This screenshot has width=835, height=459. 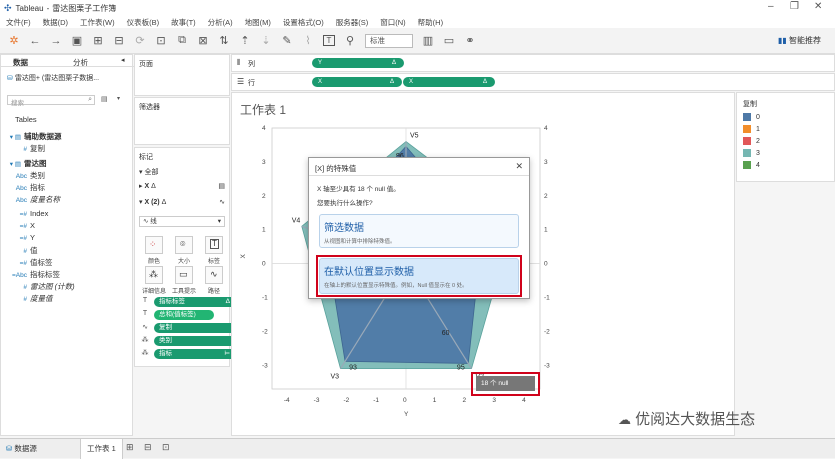 I want to click on mark-pill-value-label: 总和(值标签), so click(x=184, y=315).